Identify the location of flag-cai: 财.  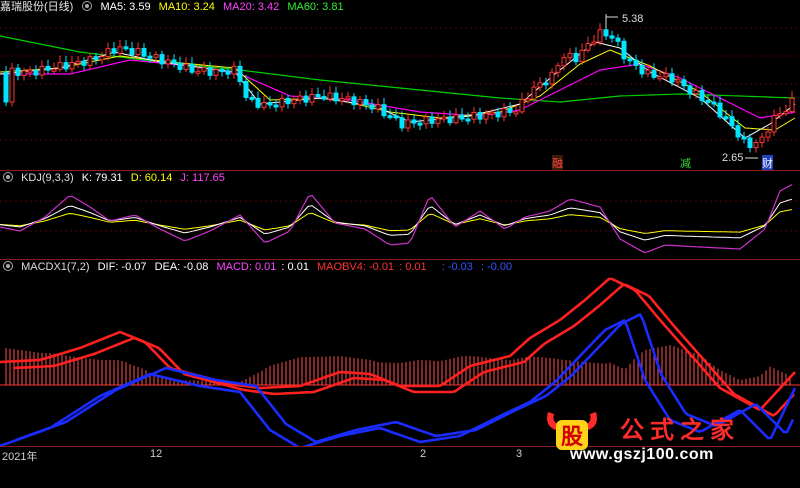
(767, 162).